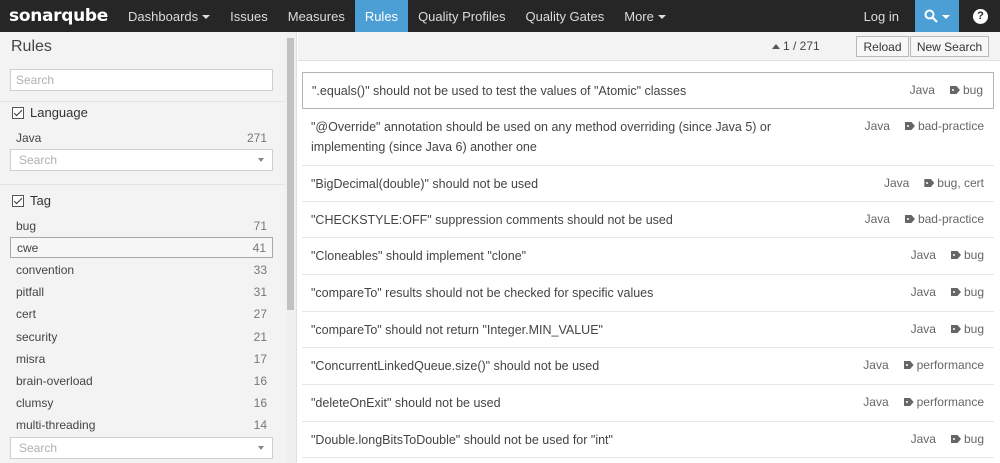 The image size is (1000, 463). Describe the element at coordinates (28, 247) in the screenshot. I see `facet-item-label: cwe` at that location.